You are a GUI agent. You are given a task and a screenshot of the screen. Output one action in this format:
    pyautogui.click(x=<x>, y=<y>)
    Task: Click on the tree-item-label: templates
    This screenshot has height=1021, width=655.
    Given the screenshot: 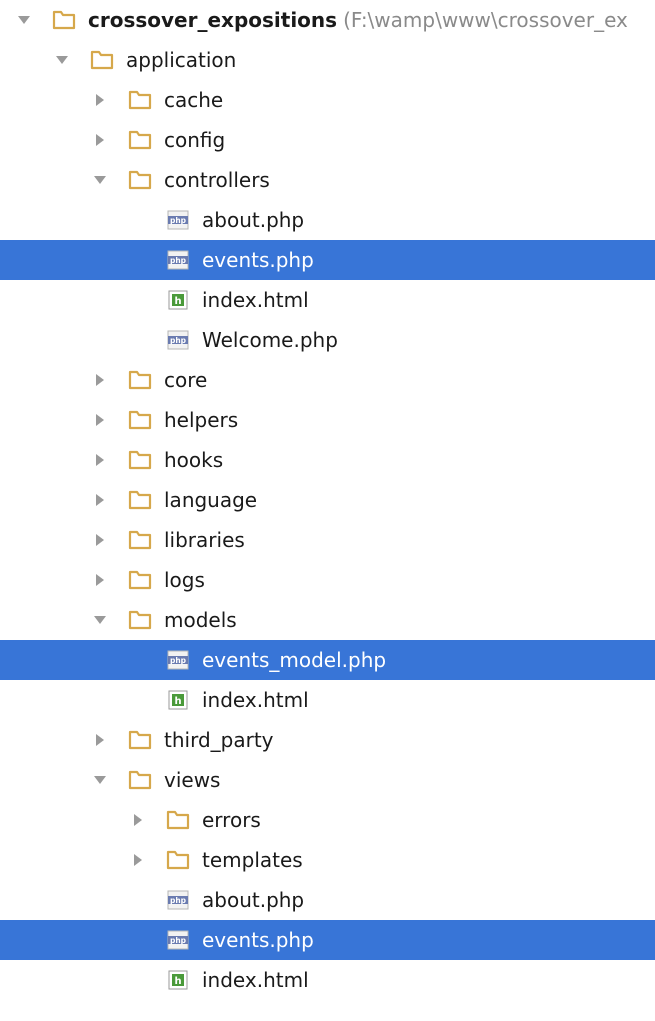 What is the action you would take?
    pyautogui.click(x=252, y=860)
    